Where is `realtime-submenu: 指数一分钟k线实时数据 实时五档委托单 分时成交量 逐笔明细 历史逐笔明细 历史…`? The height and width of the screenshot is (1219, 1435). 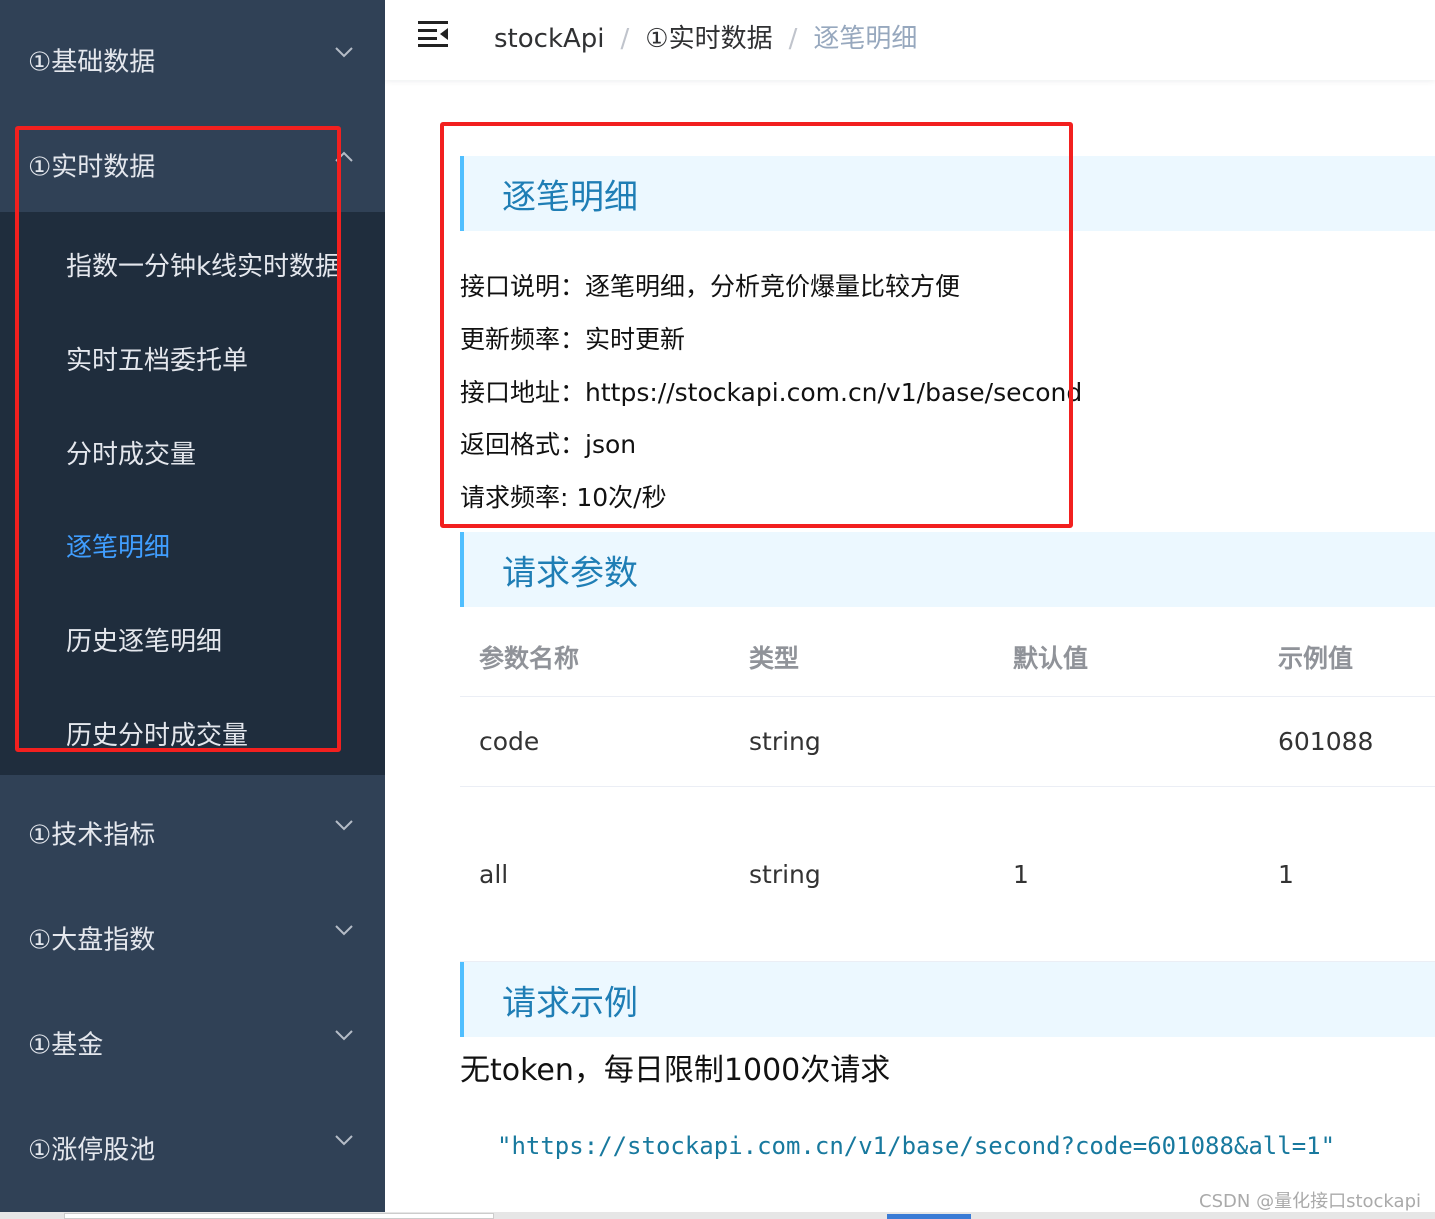
realtime-submenu: 指数一分钟k线实时数据 实时五档委托单 分时成交量 逐笔明细 历史逐笔明细 历史… is located at coordinates (192, 493).